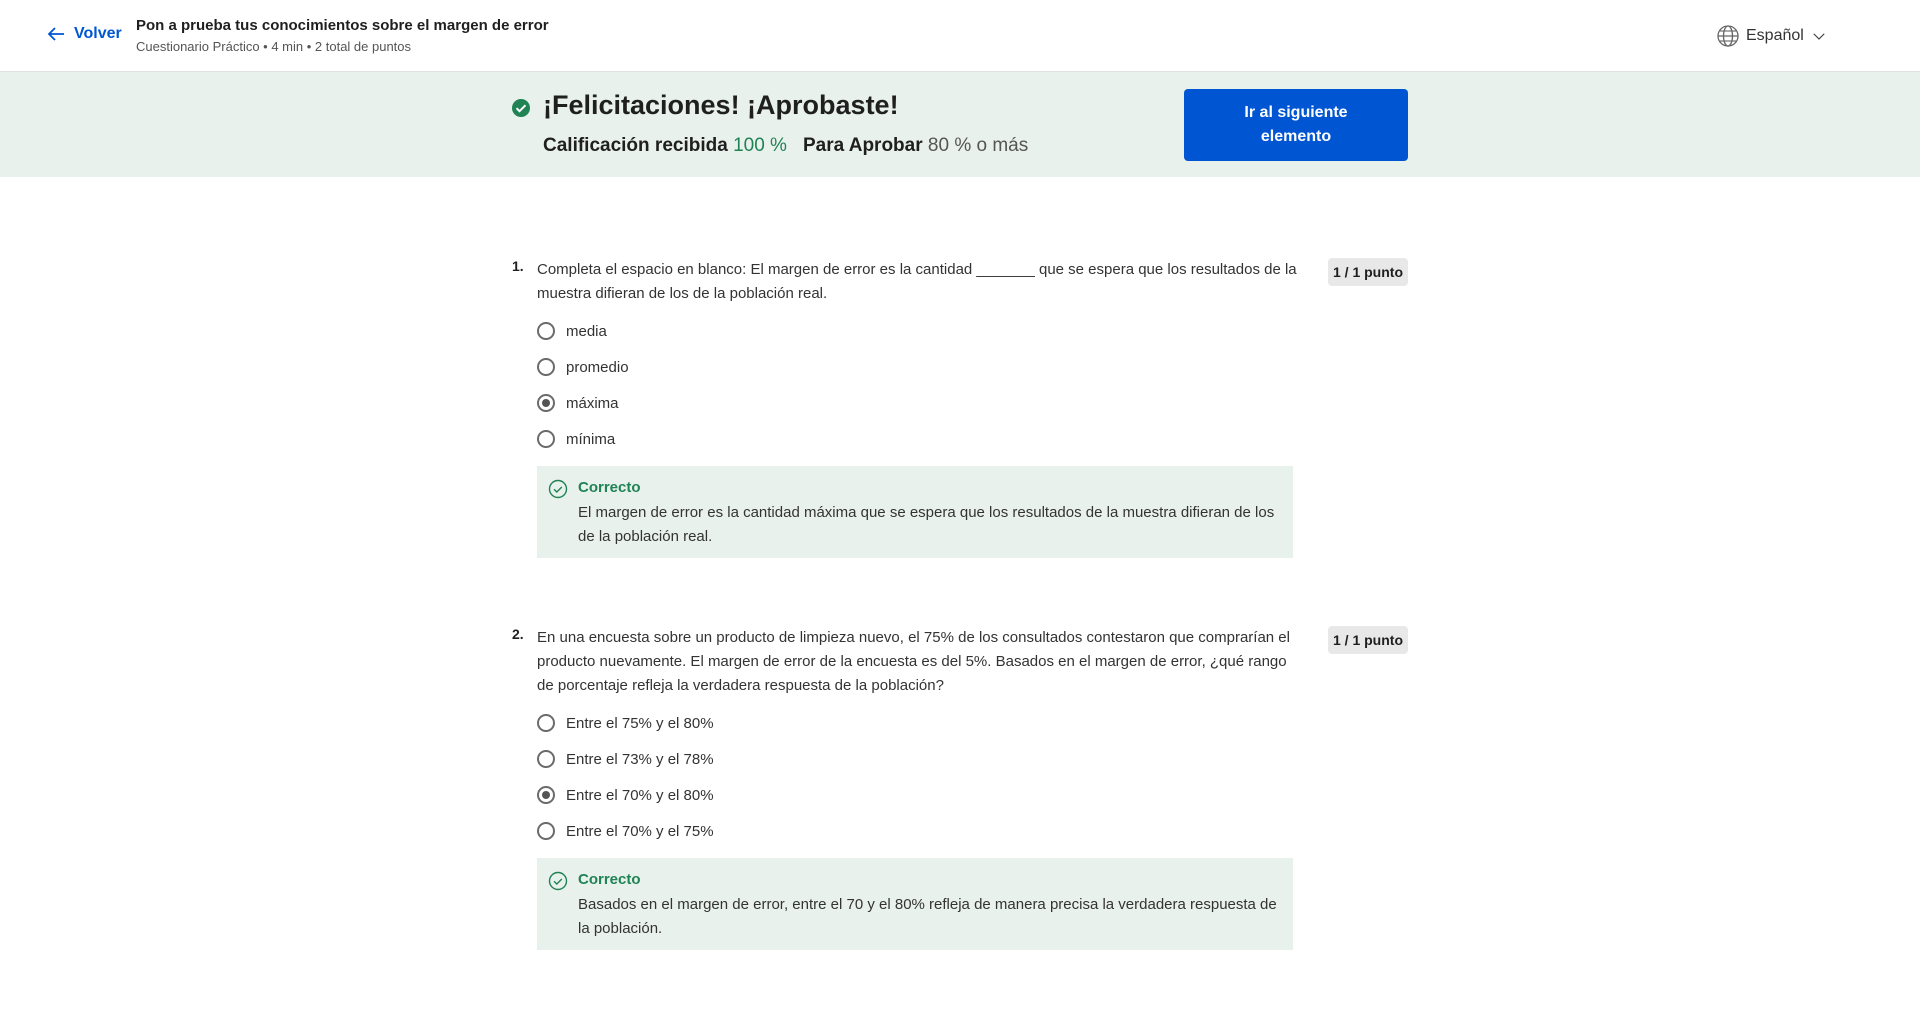 The image size is (1920, 1015). I want to click on option-label: promedio, so click(597, 367).